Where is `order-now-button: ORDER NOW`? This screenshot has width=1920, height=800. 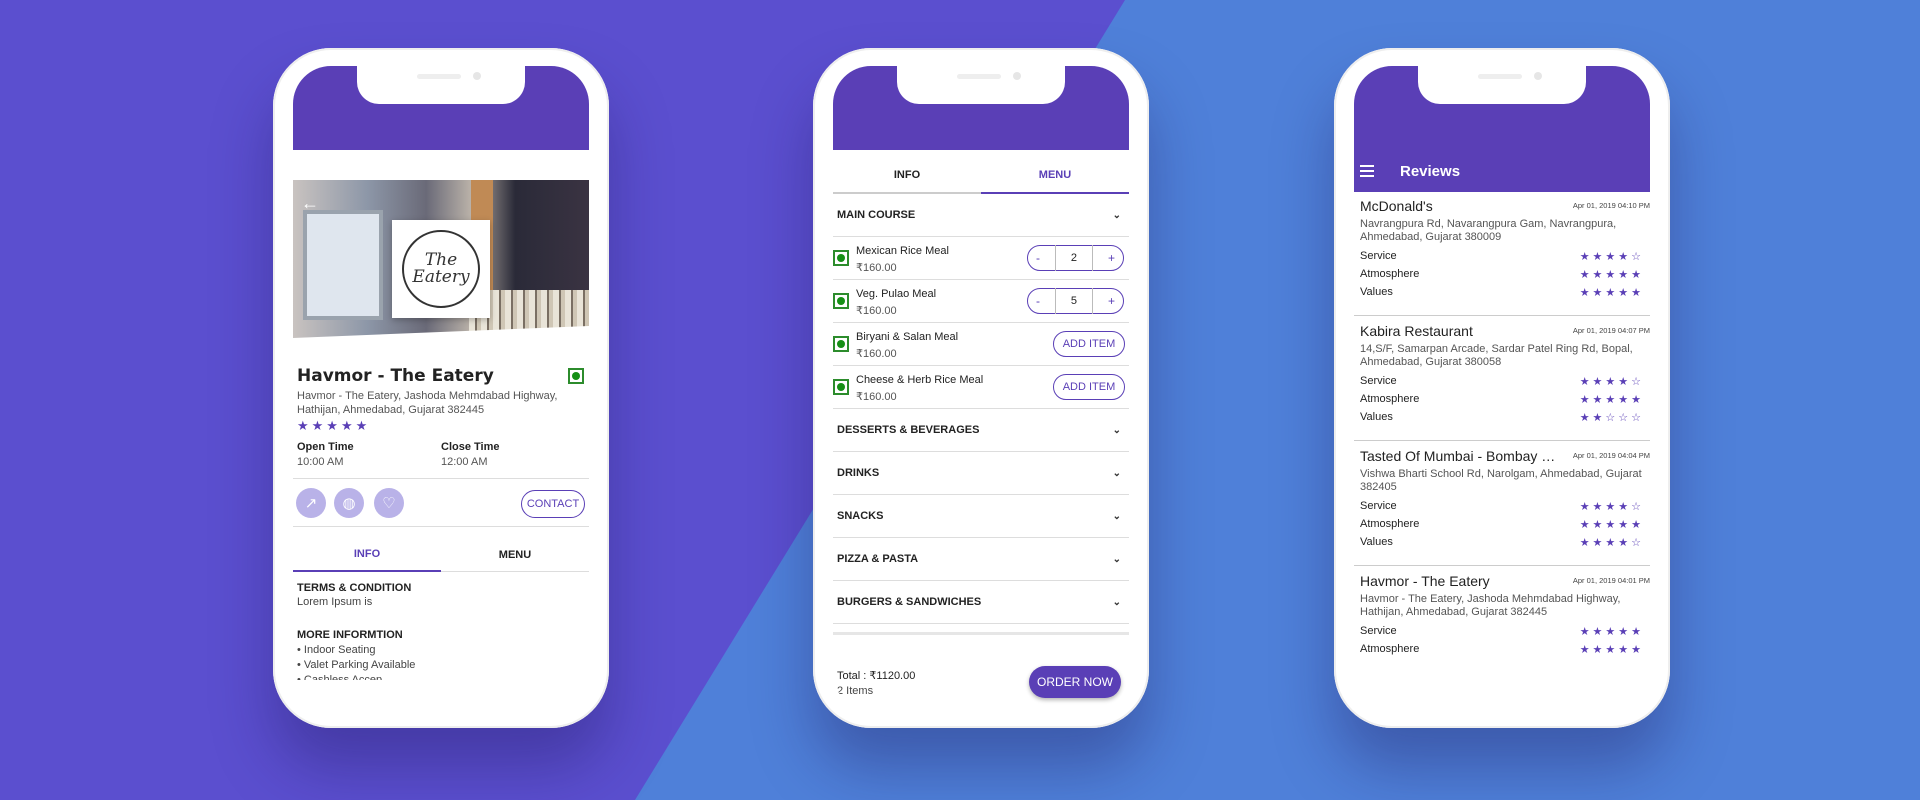 order-now-button: ORDER NOW is located at coordinates (1075, 682).